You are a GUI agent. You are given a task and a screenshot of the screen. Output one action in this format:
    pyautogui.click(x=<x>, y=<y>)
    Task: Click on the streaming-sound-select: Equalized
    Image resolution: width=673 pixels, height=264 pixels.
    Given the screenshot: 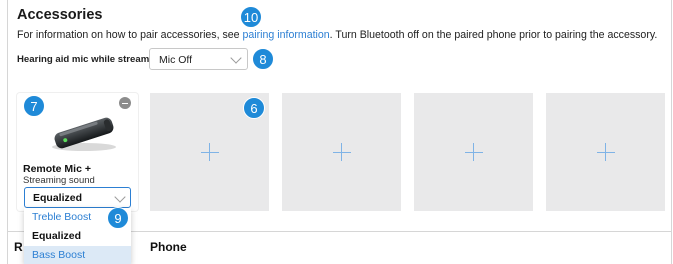 What is the action you would take?
    pyautogui.click(x=77, y=197)
    